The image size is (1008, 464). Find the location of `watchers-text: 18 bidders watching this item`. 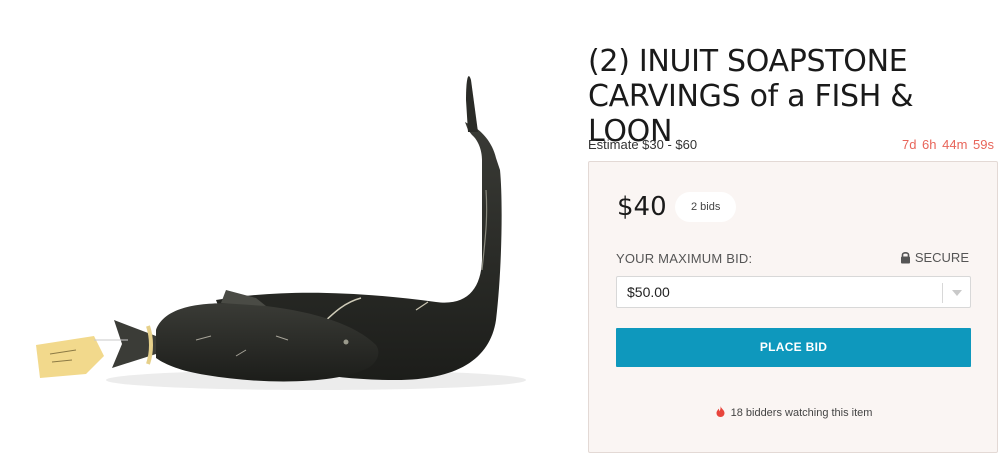

watchers-text: 18 bidders watching this item is located at coordinates (801, 413).